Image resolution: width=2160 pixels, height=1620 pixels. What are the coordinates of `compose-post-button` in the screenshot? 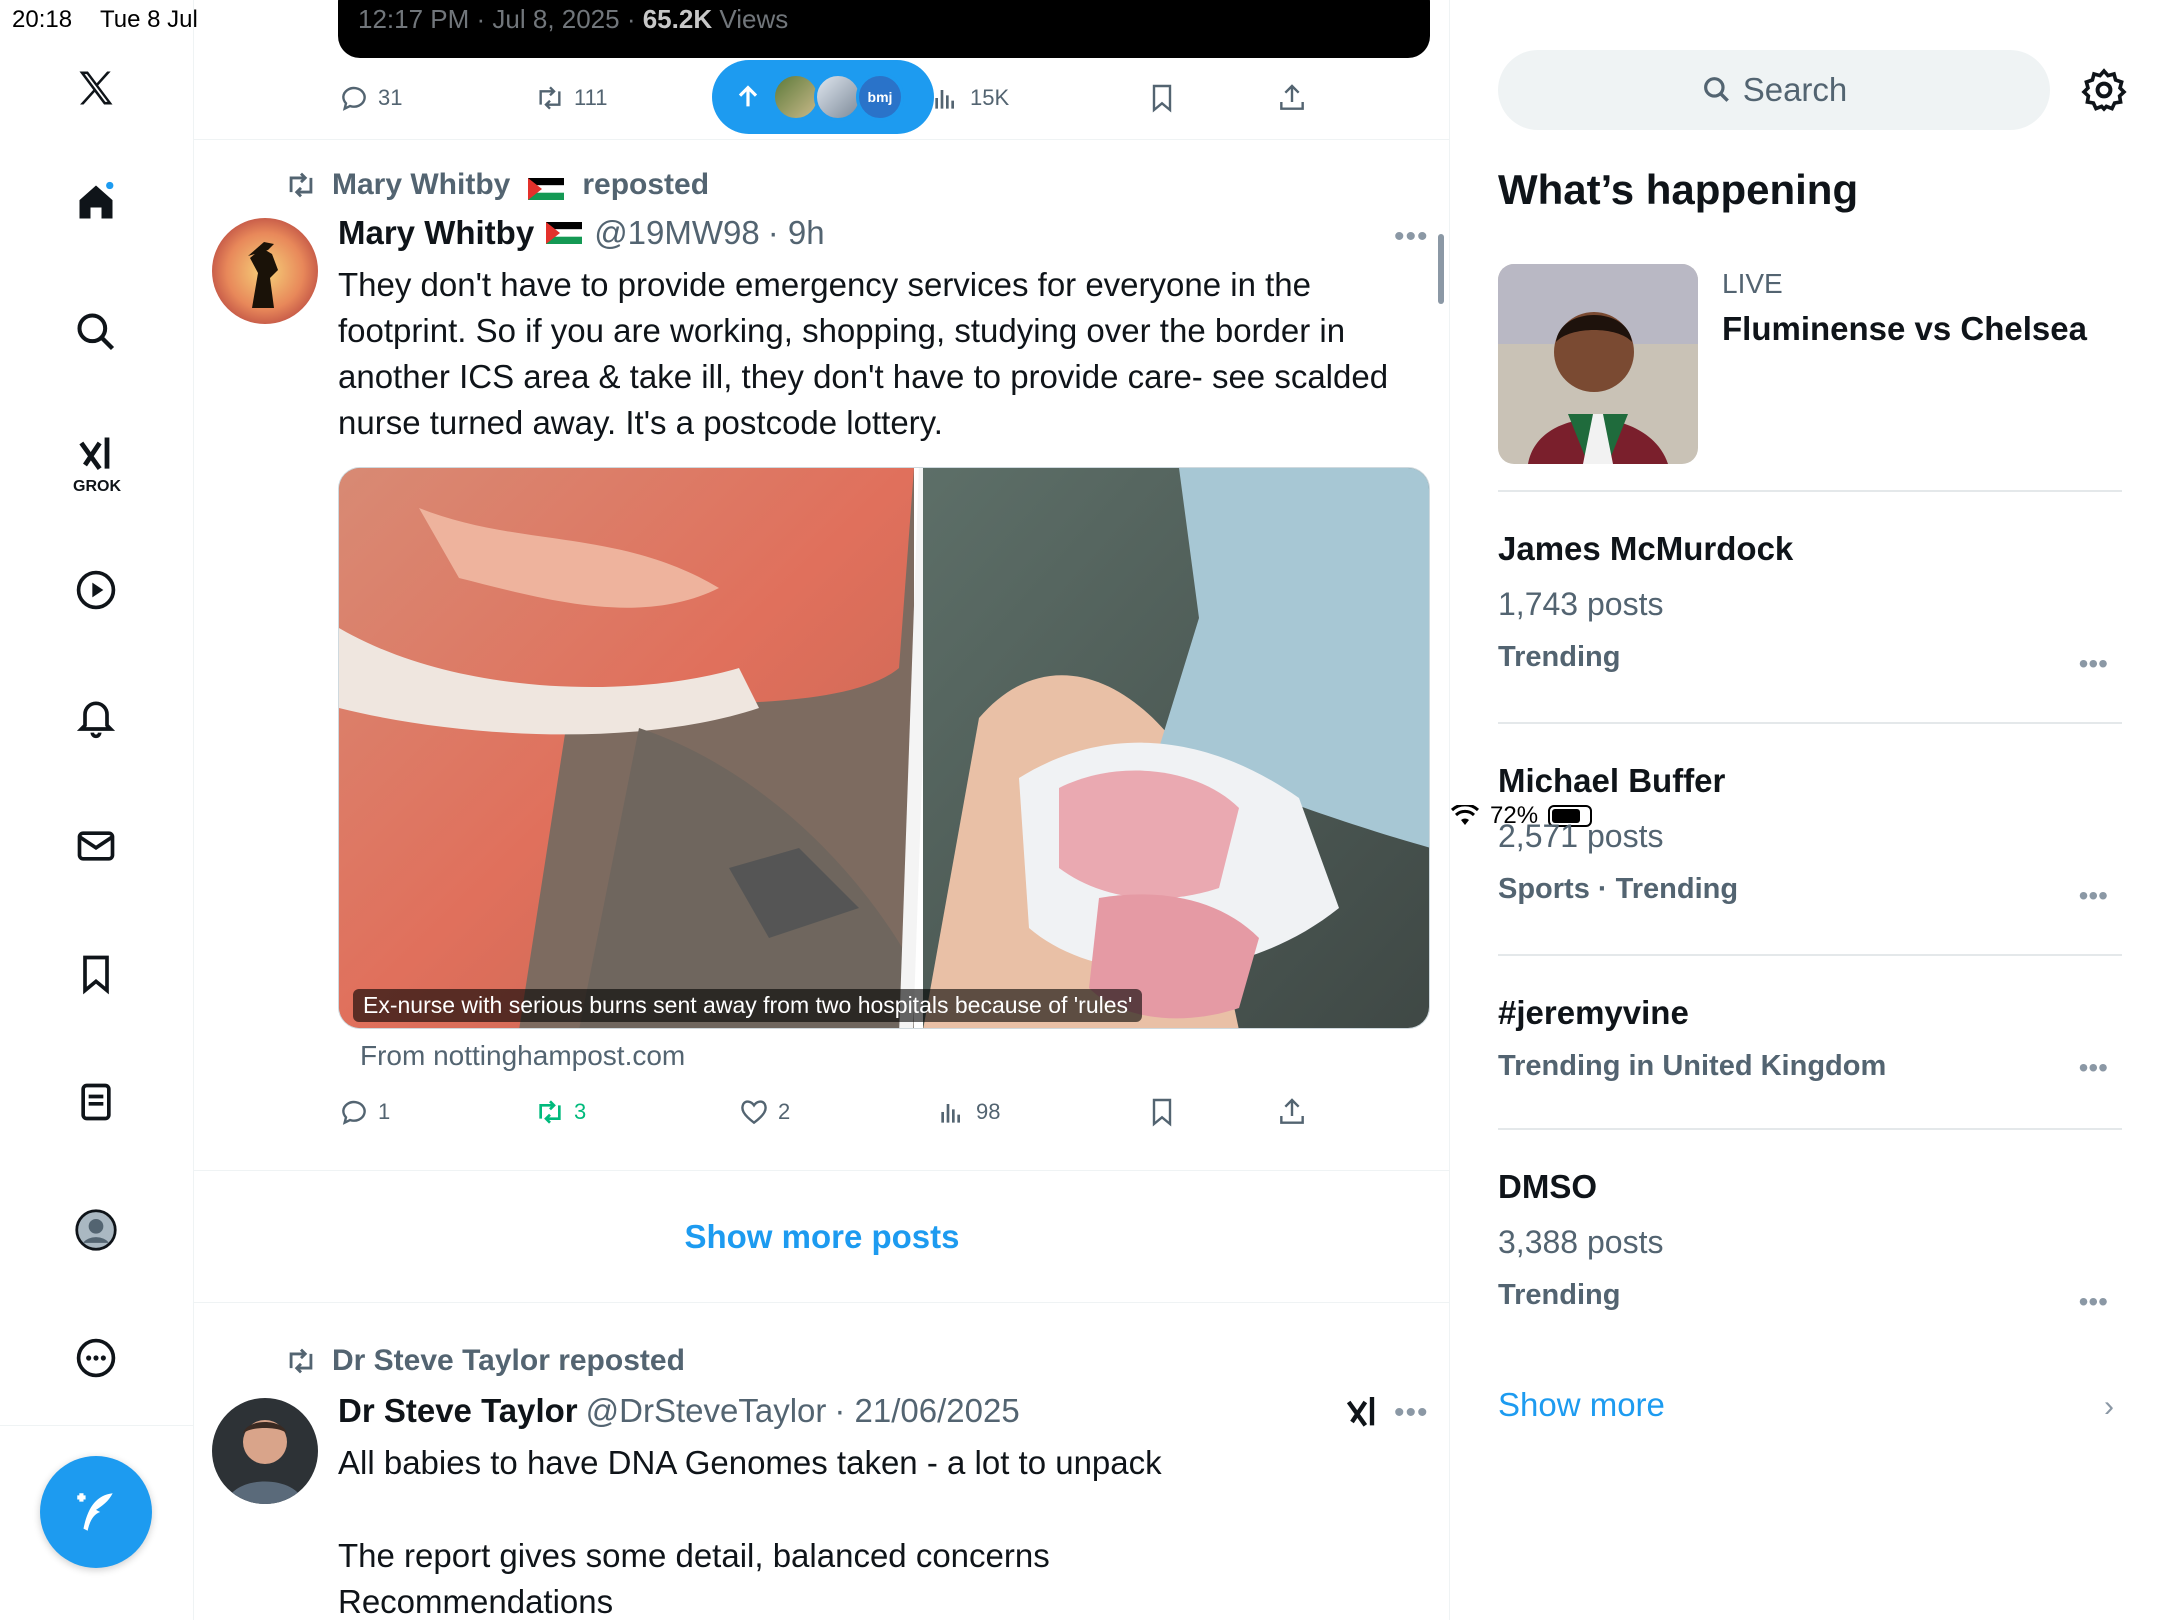 It's located at (96, 1512).